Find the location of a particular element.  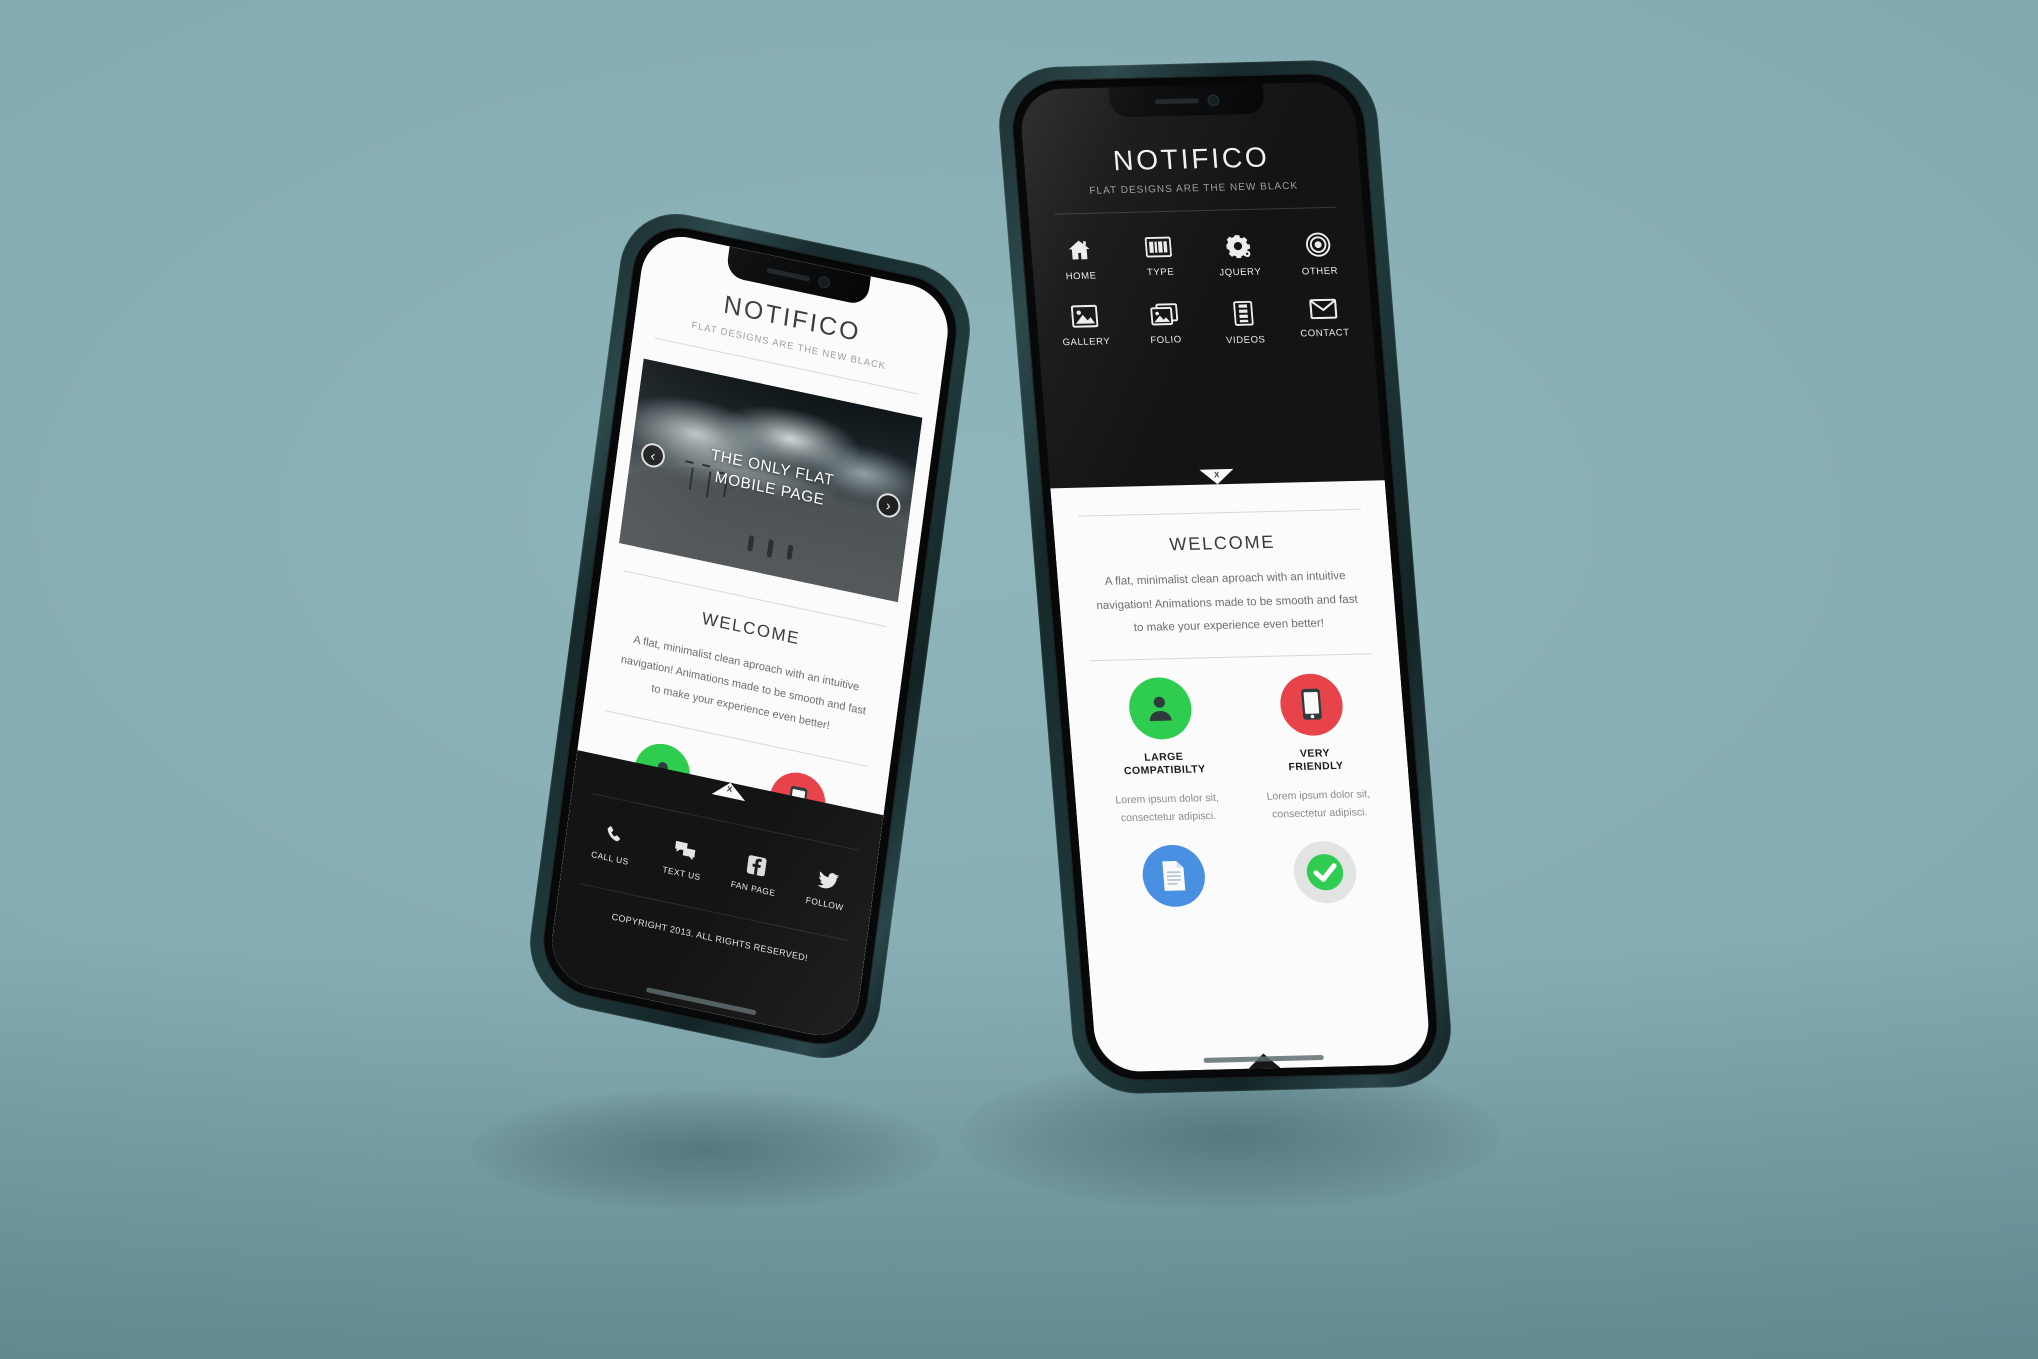

menu-item-label: GALLERY is located at coordinates (1086, 342).